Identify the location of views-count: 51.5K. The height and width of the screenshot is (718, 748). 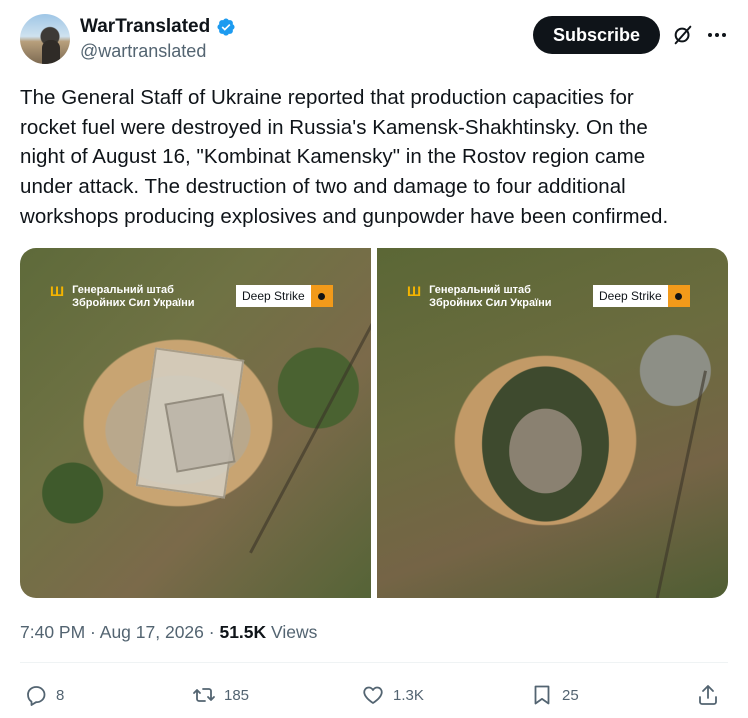
(243, 632).